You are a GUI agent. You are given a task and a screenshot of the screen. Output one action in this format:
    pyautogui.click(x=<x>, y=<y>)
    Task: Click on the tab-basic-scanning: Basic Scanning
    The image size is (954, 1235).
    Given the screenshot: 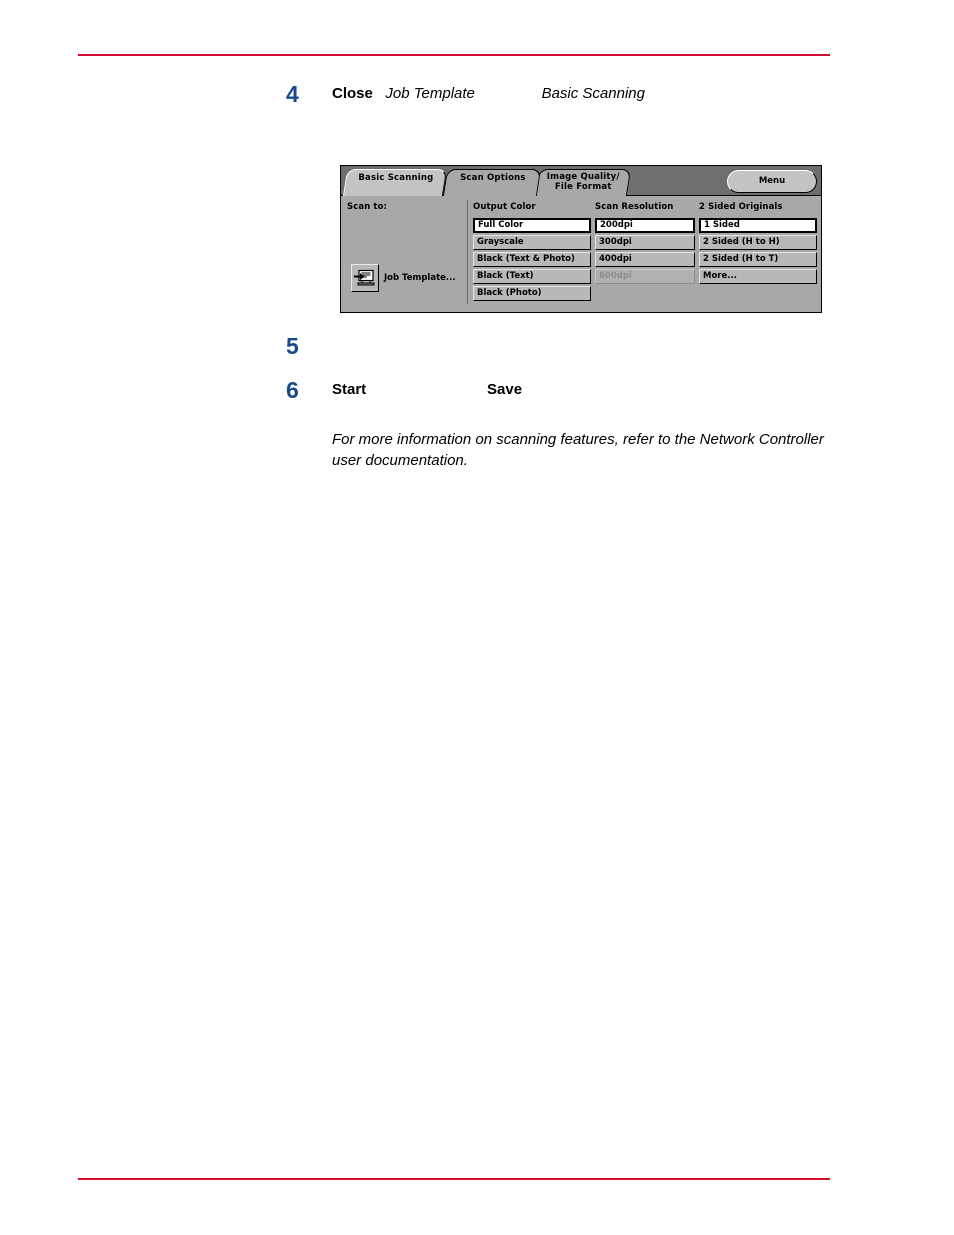 What is the action you would take?
    pyautogui.click(x=395, y=182)
    